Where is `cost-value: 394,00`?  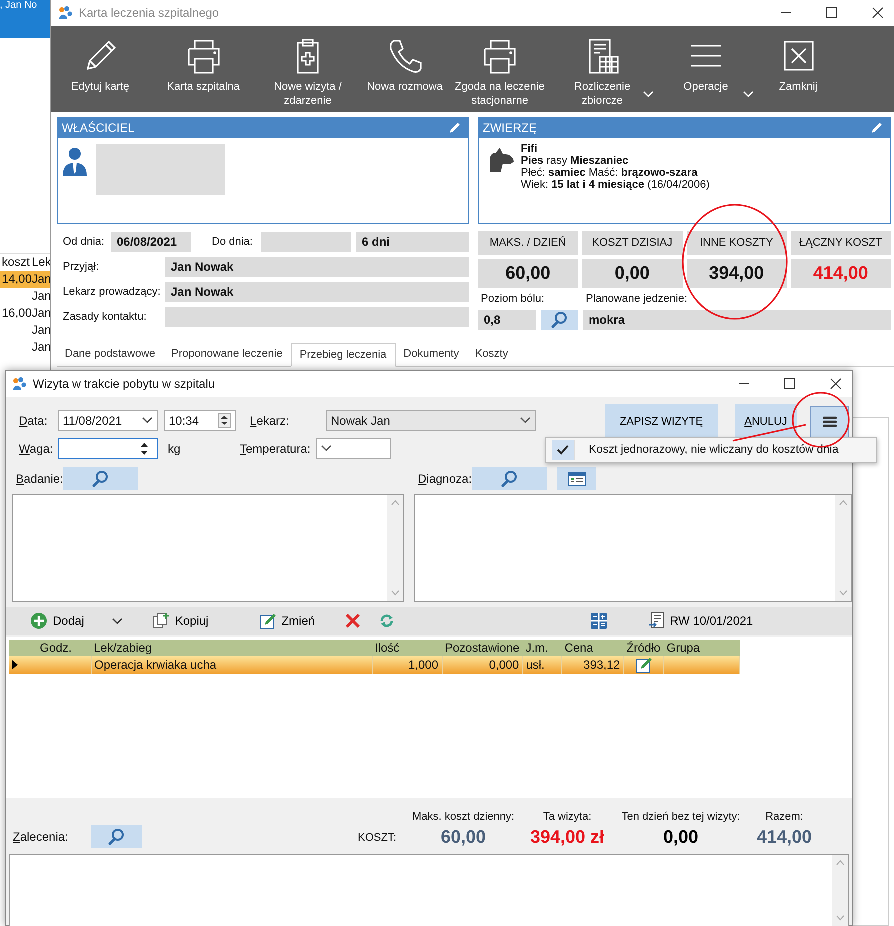
cost-value: 394,00 is located at coordinates (736, 273).